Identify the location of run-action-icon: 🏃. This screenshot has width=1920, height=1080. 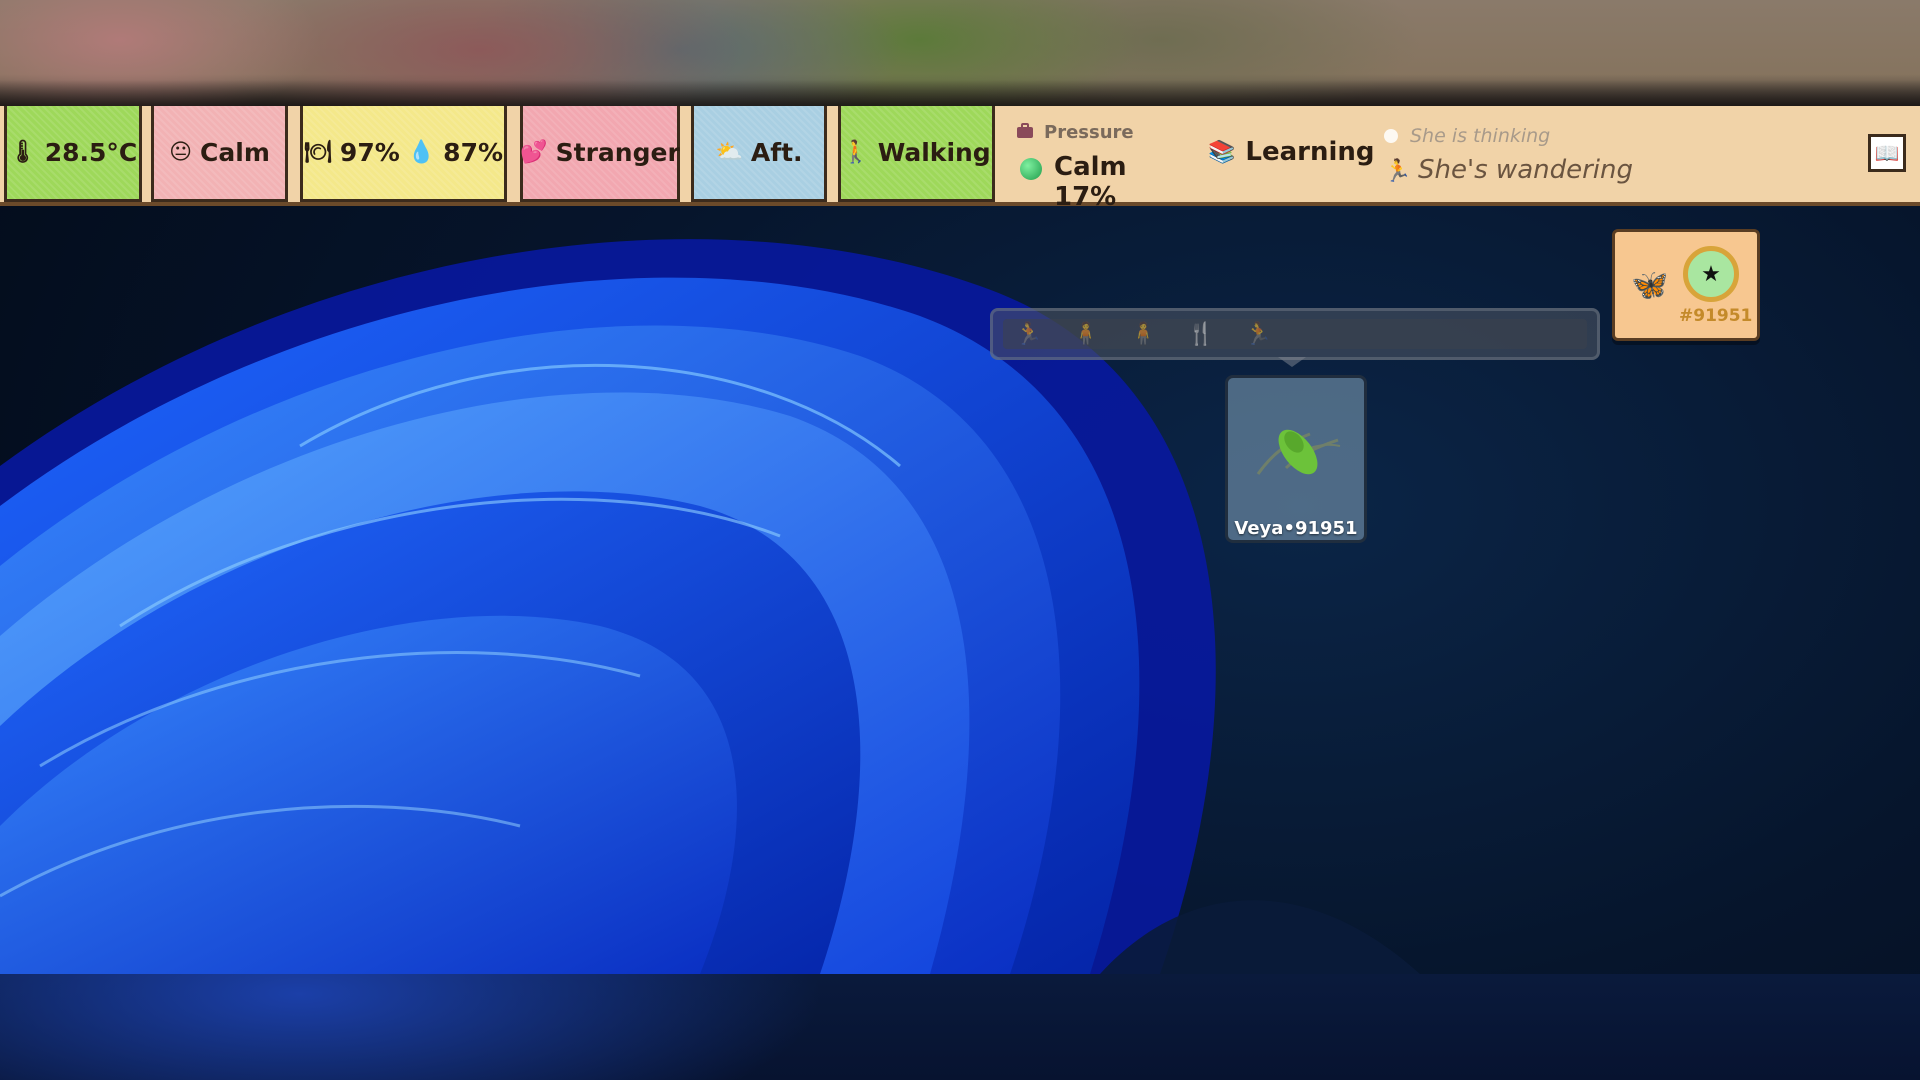
(1258, 334).